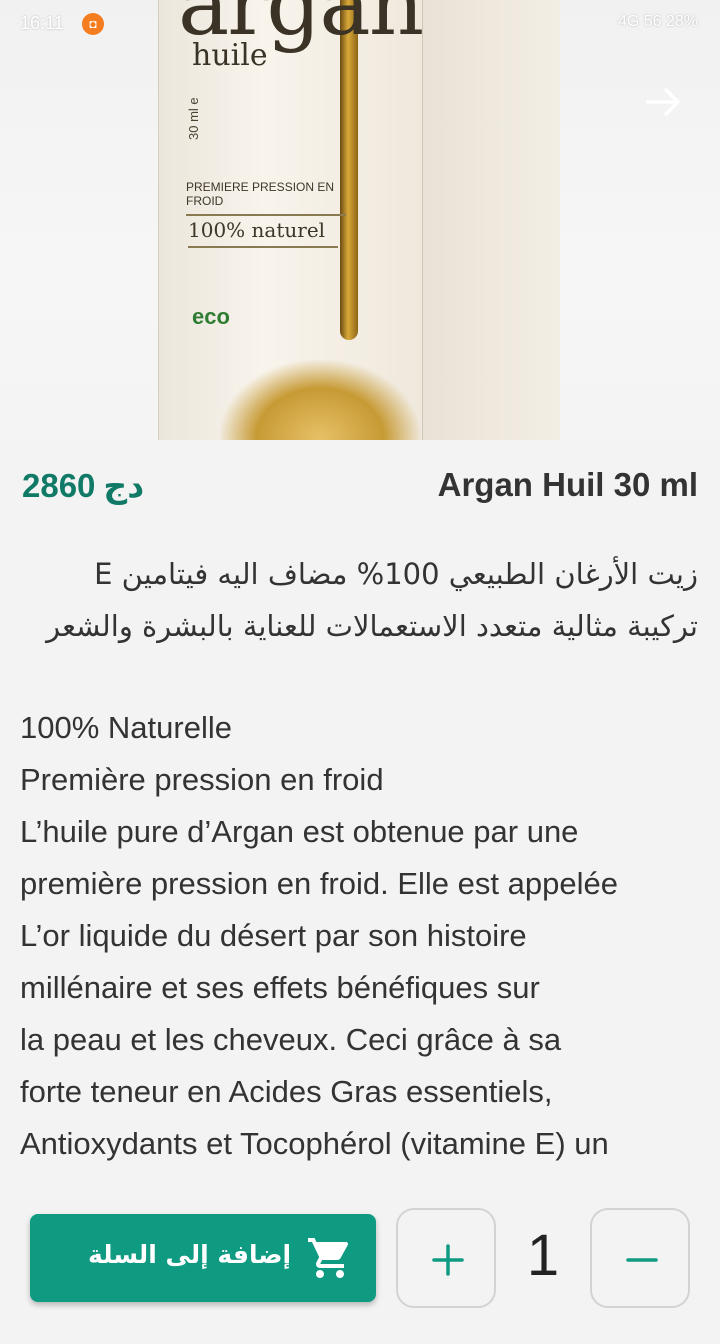 The image size is (720, 1344). I want to click on add-to-cart-label: إضافة إلى السلة, so click(190, 1254).